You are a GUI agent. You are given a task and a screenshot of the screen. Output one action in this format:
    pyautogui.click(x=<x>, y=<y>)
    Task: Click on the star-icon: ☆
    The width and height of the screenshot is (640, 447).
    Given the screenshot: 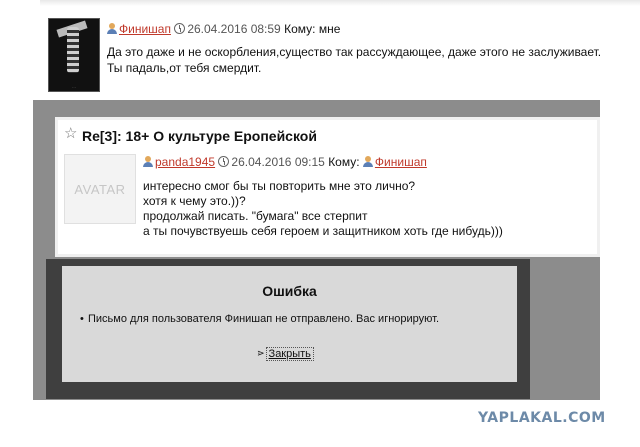 What is the action you would take?
    pyautogui.click(x=70, y=134)
    